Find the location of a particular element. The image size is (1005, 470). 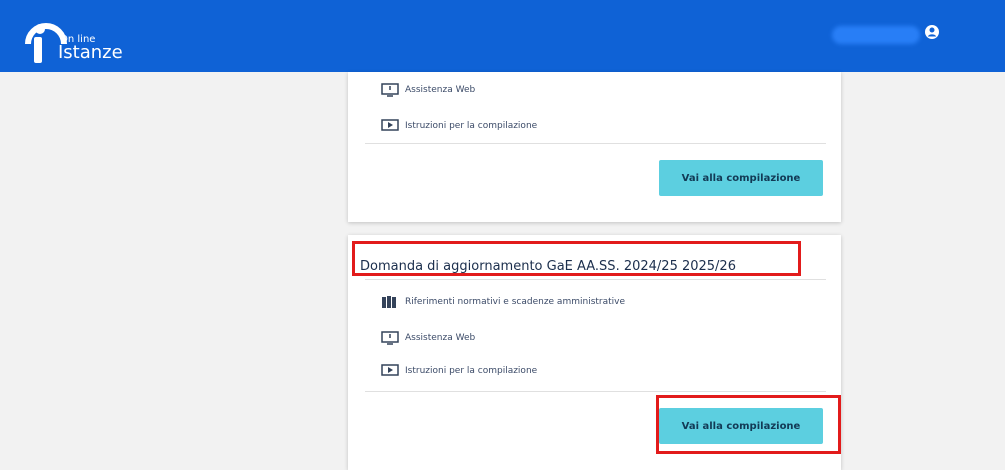

user-icon is located at coordinates (932, 32).